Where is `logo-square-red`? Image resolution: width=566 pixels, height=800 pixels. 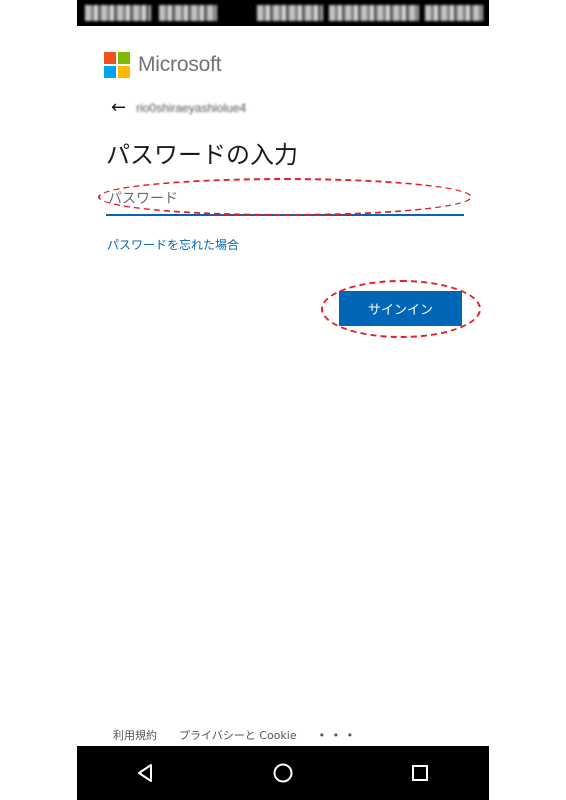 logo-square-red is located at coordinates (110, 58).